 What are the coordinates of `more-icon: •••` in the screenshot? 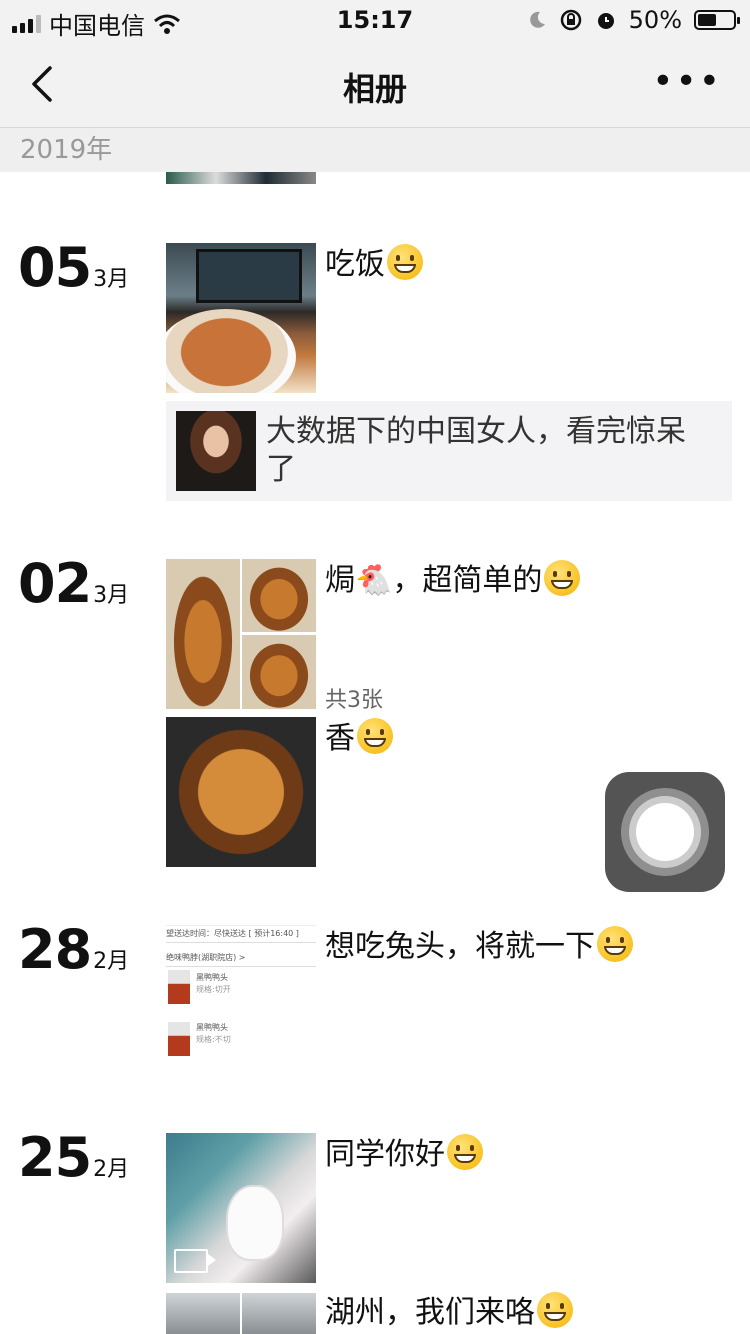 It's located at (687, 82).